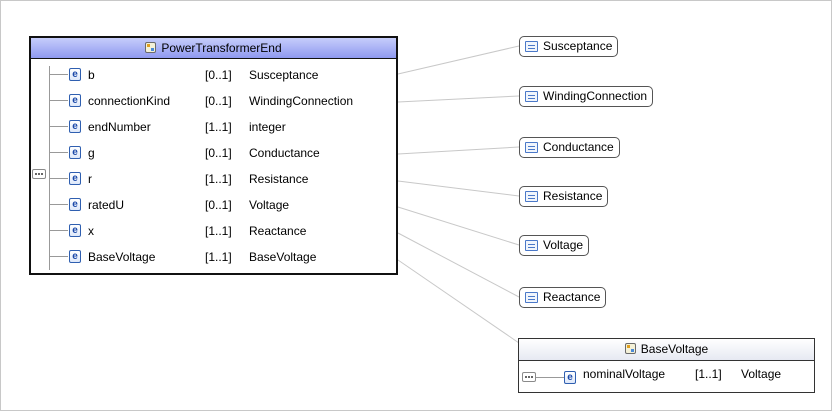 This screenshot has width=832, height=411. I want to click on type-box-susceptance: Susceptance, so click(569, 46).